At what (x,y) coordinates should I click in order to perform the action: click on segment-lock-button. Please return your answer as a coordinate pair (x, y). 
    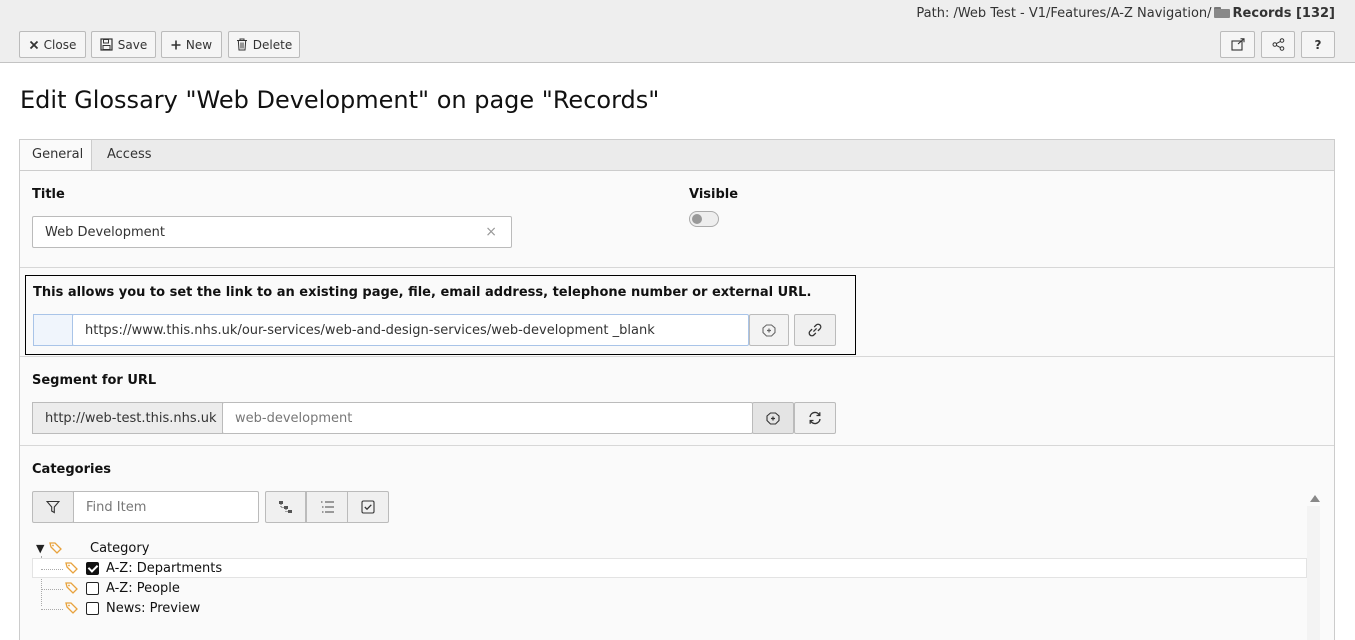
    Looking at the image, I should click on (773, 418).